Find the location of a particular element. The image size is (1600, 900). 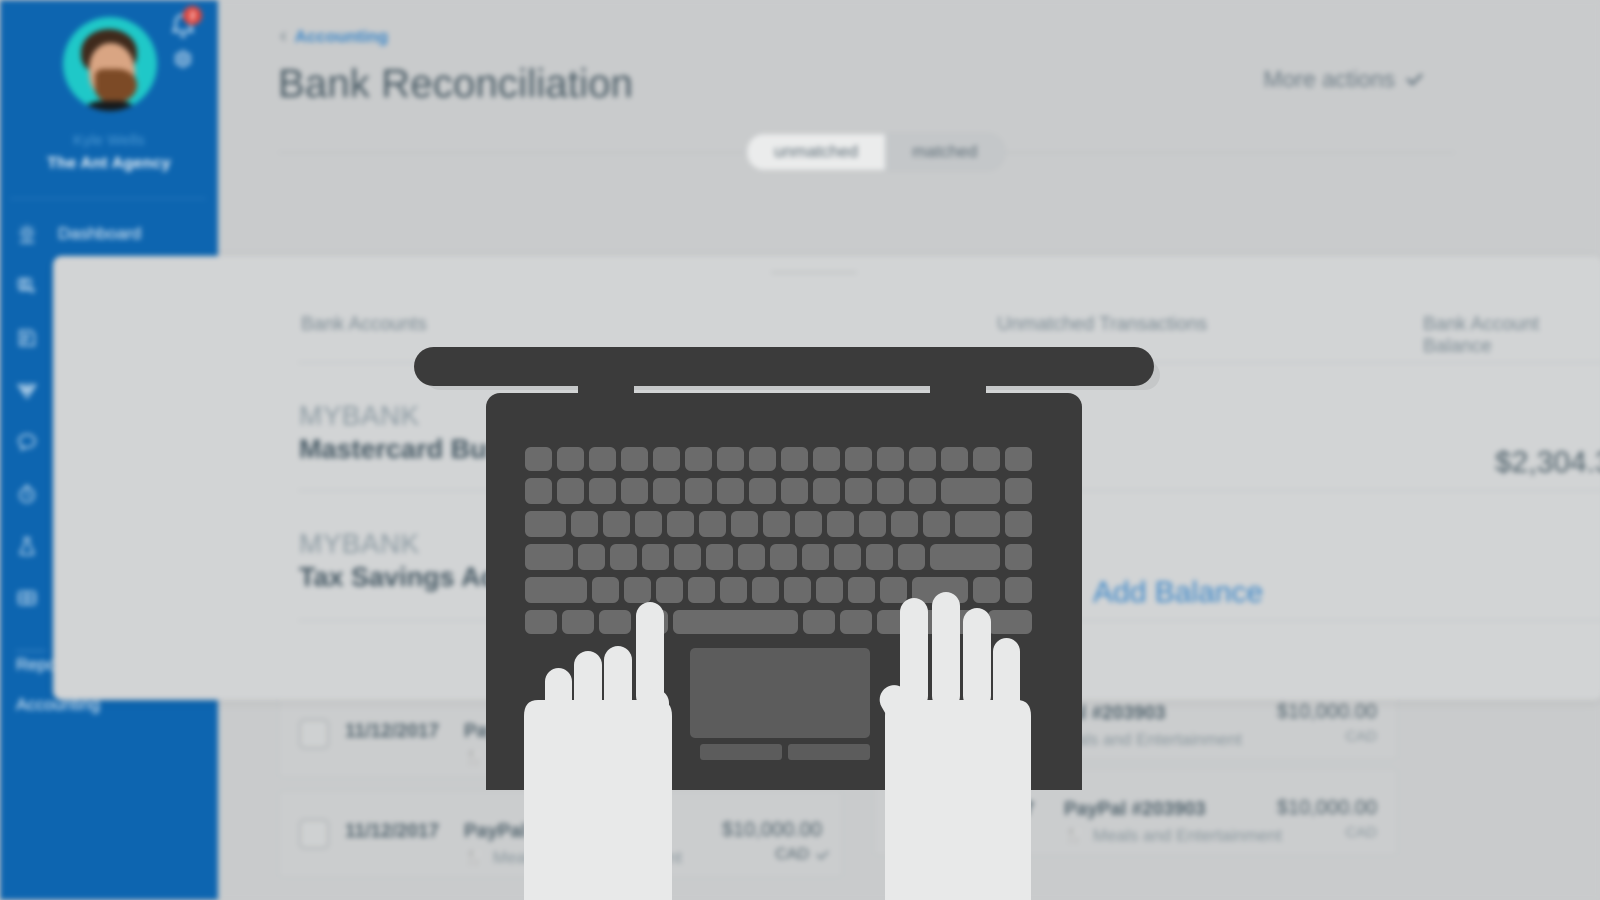

laptop-trackpad is located at coordinates (780, 693).